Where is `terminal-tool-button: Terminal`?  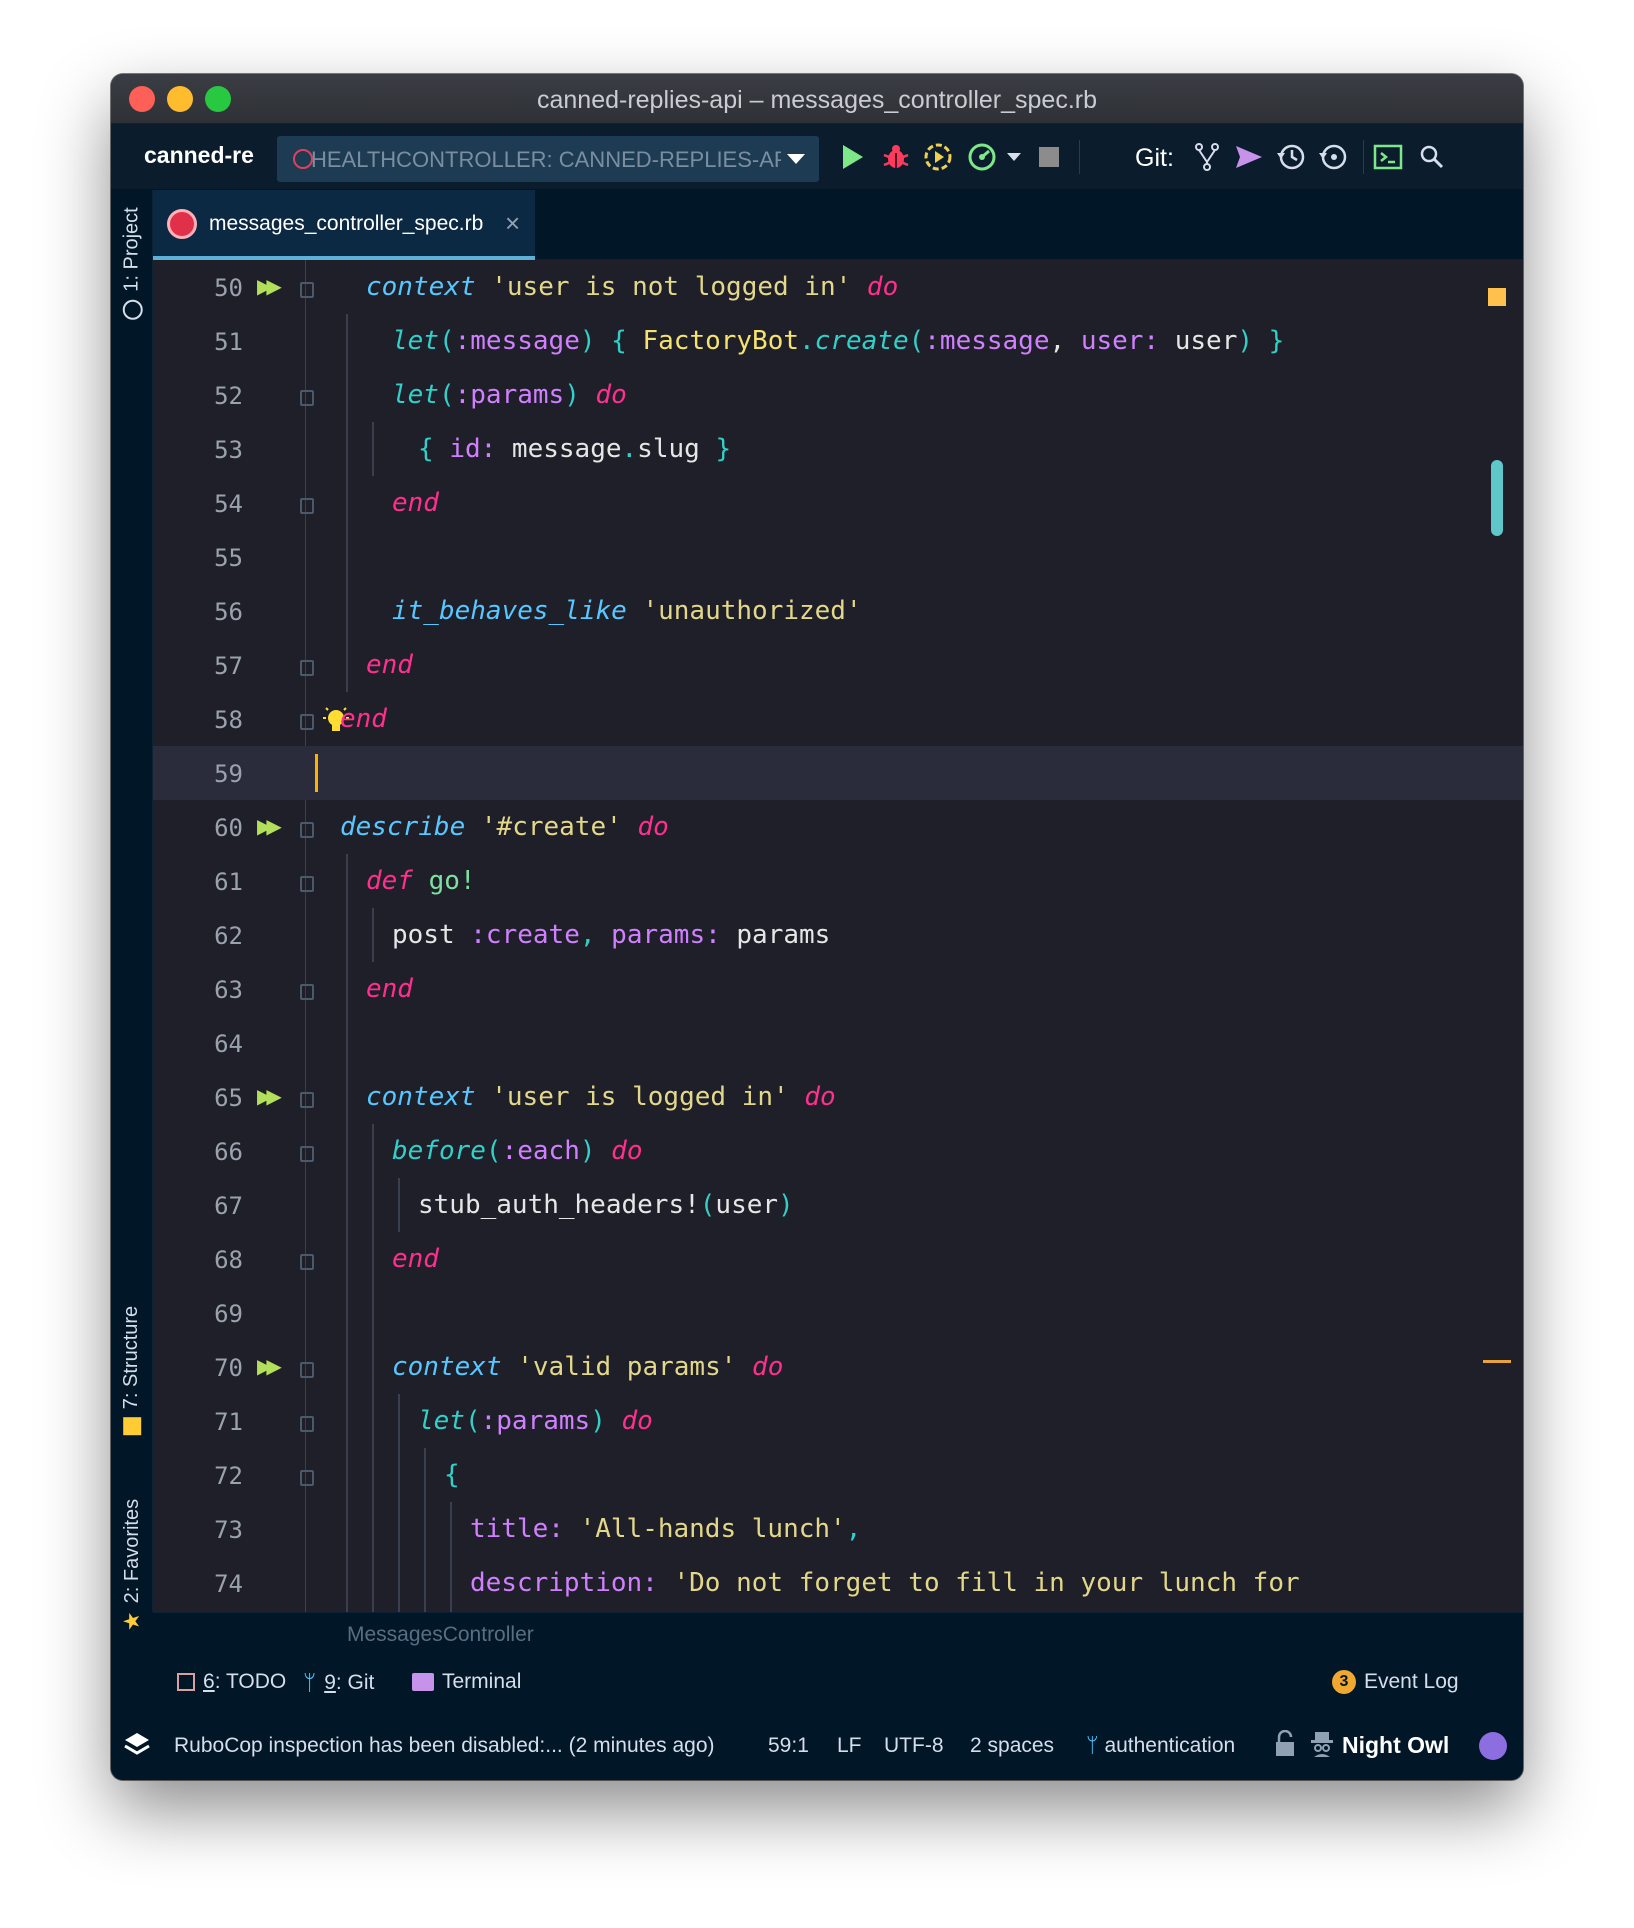
terminal-tool-button: Terminal is located at coordinates (466, 1682).